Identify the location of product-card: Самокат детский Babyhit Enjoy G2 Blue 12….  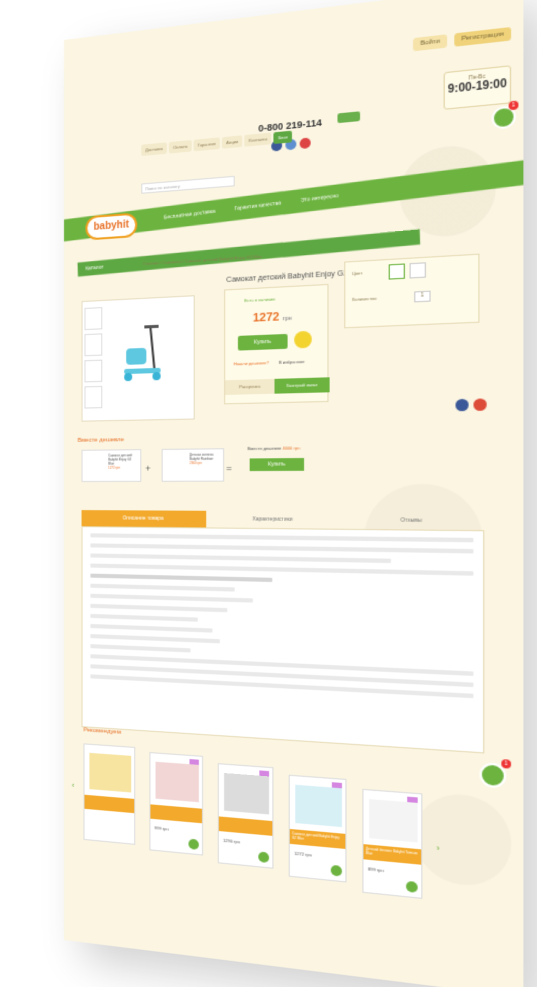
(317, 828).